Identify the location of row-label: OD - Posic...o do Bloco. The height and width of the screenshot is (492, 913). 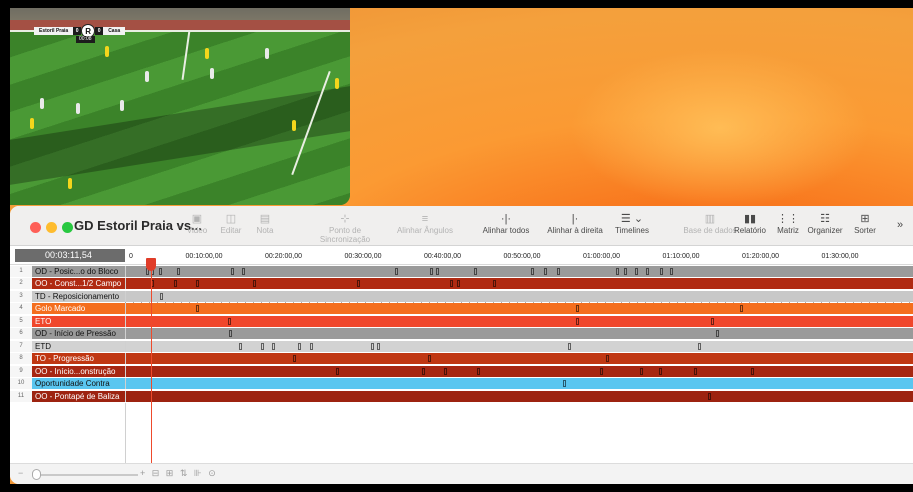
(79, 271).